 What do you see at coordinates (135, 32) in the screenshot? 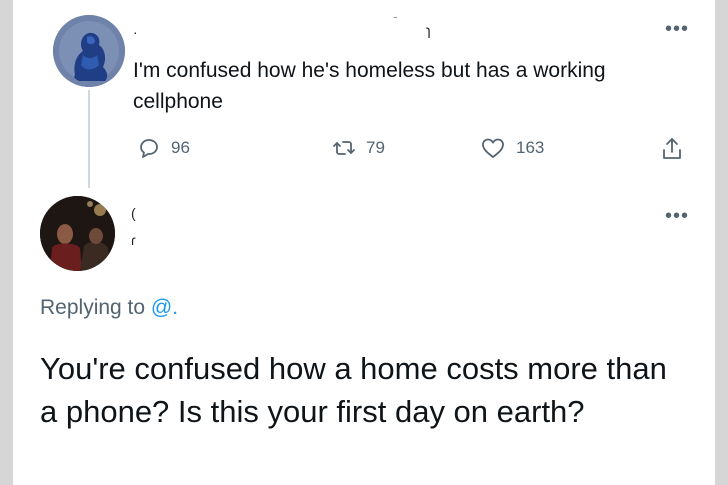
I see `display-name-fragment: ·` at bounding box center [135, 32].